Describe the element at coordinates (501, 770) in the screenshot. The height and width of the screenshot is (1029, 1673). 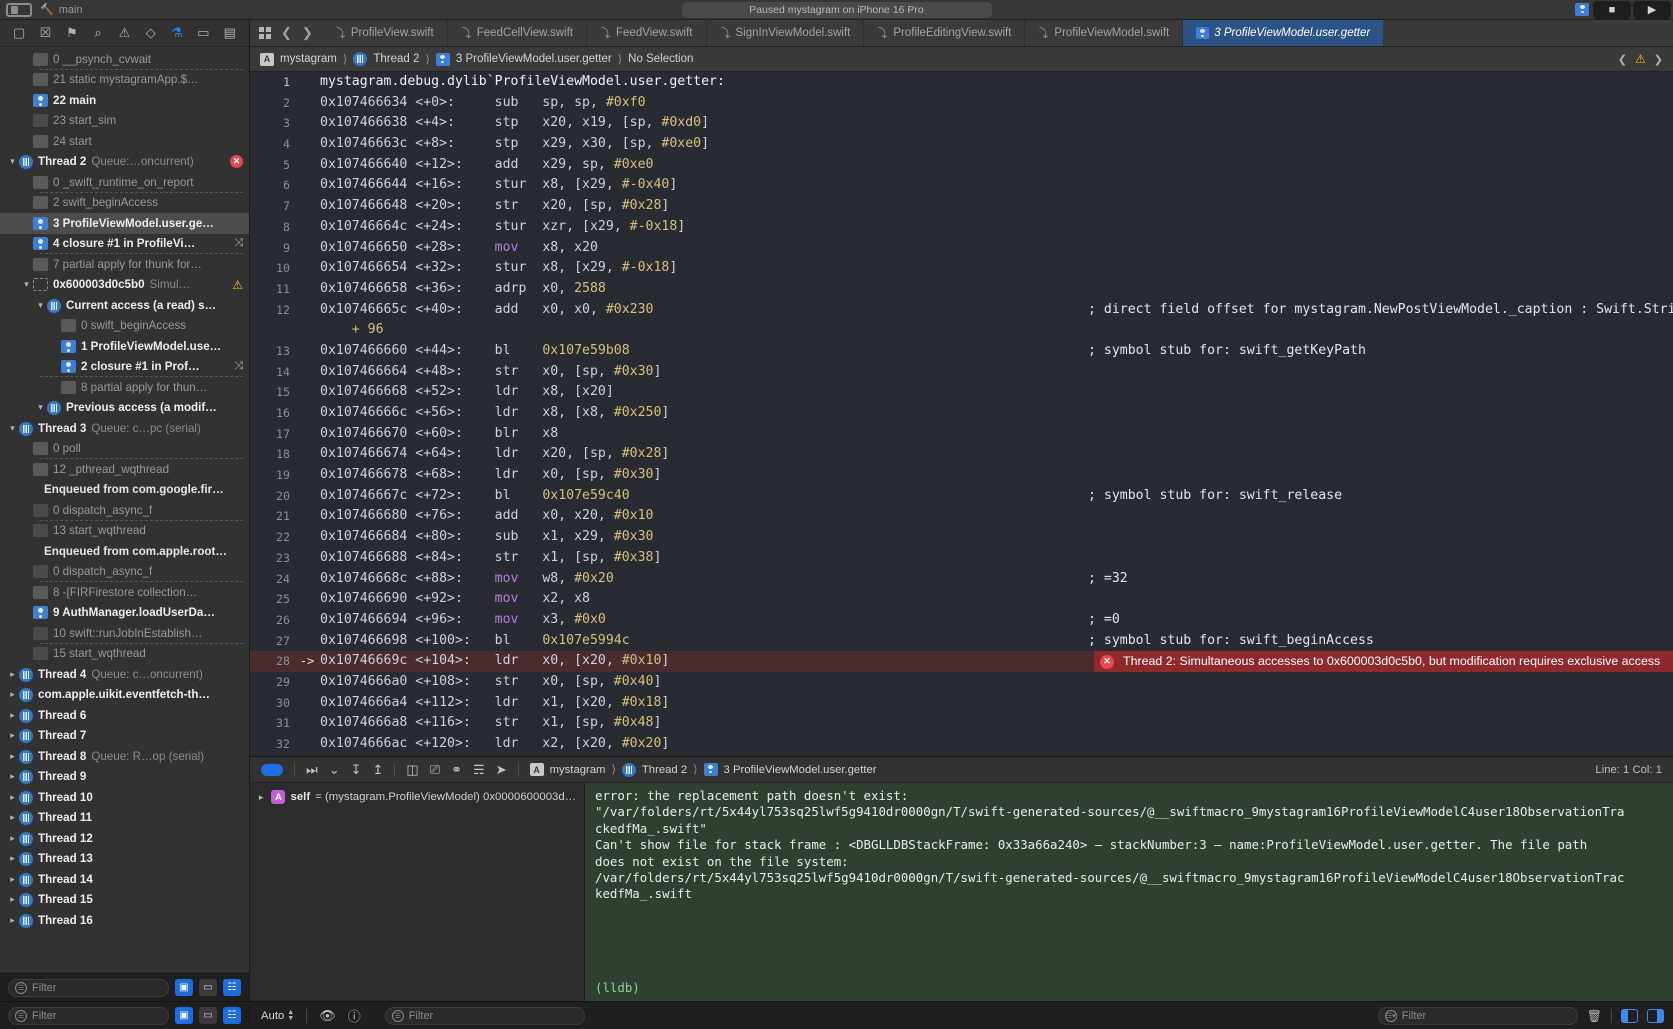
I see `simulate-location-icon: ➤` at that location.